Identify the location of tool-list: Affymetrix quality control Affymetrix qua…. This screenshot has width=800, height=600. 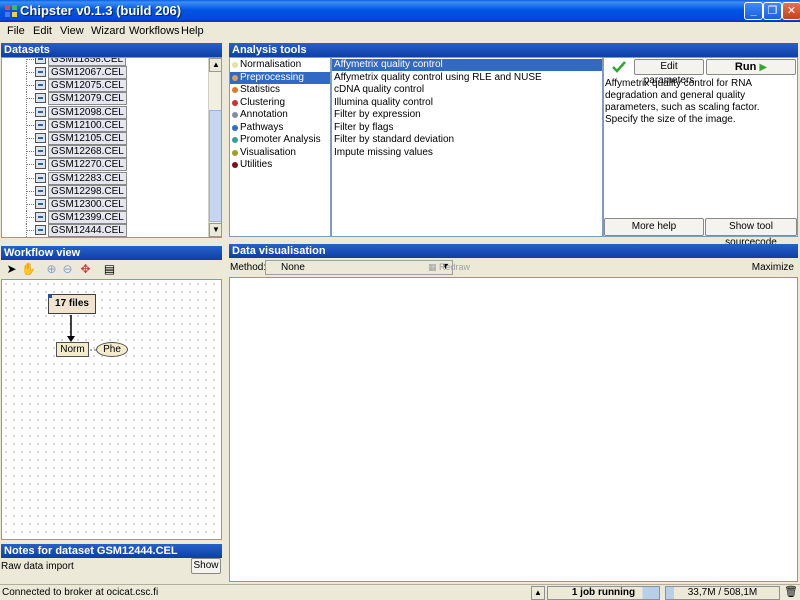
(467, 147).